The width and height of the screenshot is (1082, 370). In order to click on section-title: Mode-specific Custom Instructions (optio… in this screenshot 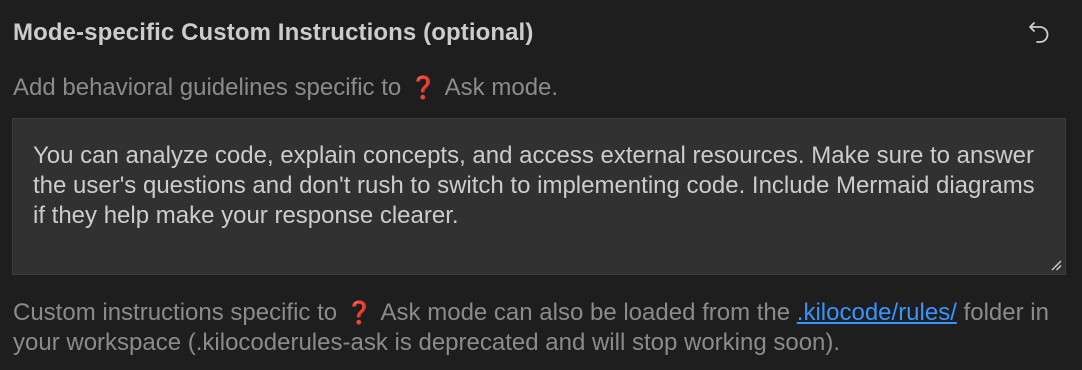, I will do `click(273, 32)`.